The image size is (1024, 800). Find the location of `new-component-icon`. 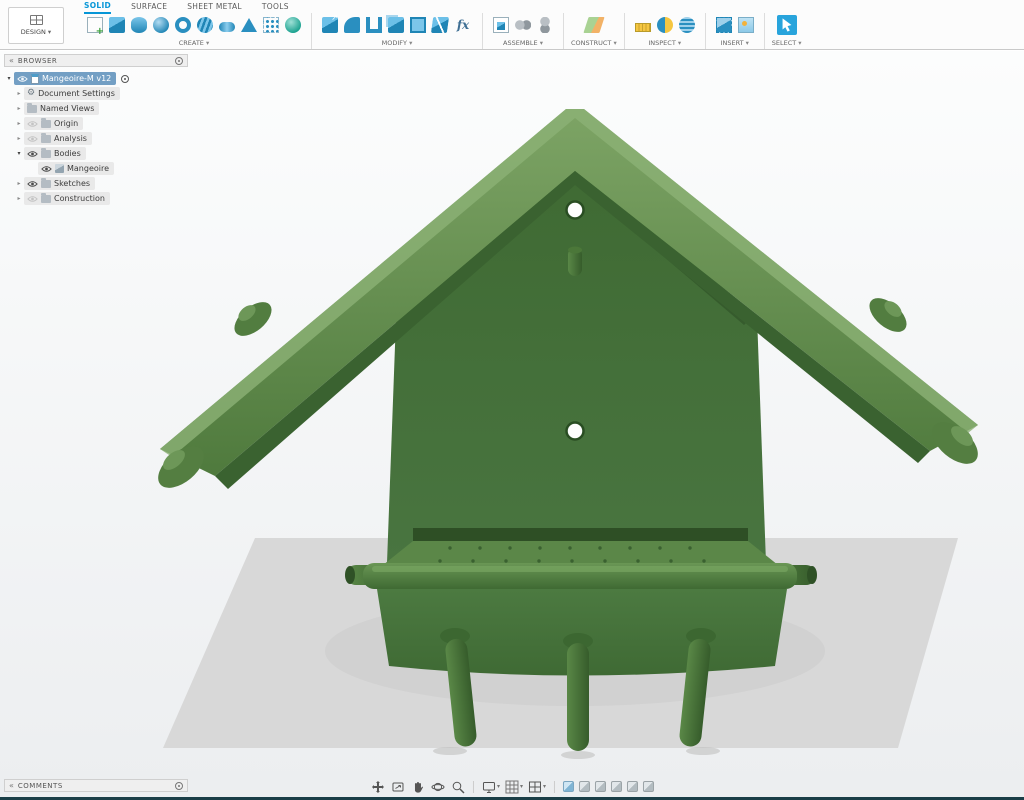

new-component-icon is located at coordinates (501, 25).